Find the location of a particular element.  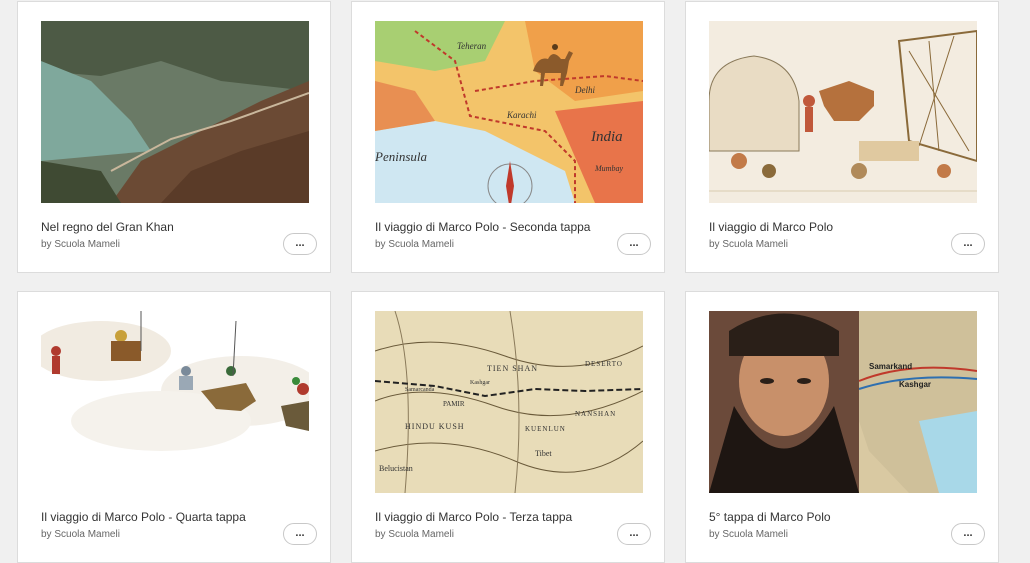

card-title: Il viaggio di Marco Polo - Seconda tappa is located at coordinates (482, 227).